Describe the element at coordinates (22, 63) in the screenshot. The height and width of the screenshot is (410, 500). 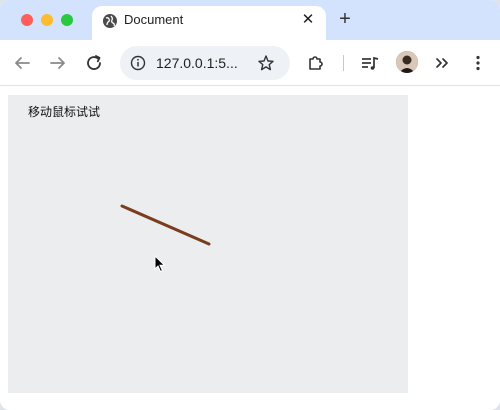
I see `back-arrow-icon` at that location.